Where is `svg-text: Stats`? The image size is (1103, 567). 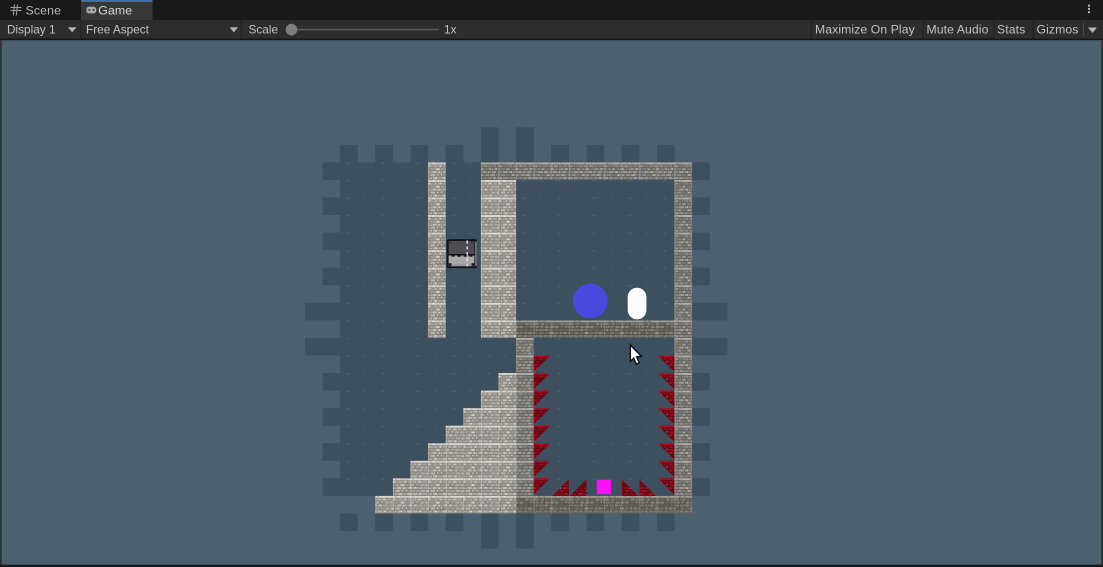 svg-text: Stats is located at coordinates (1011, 29).